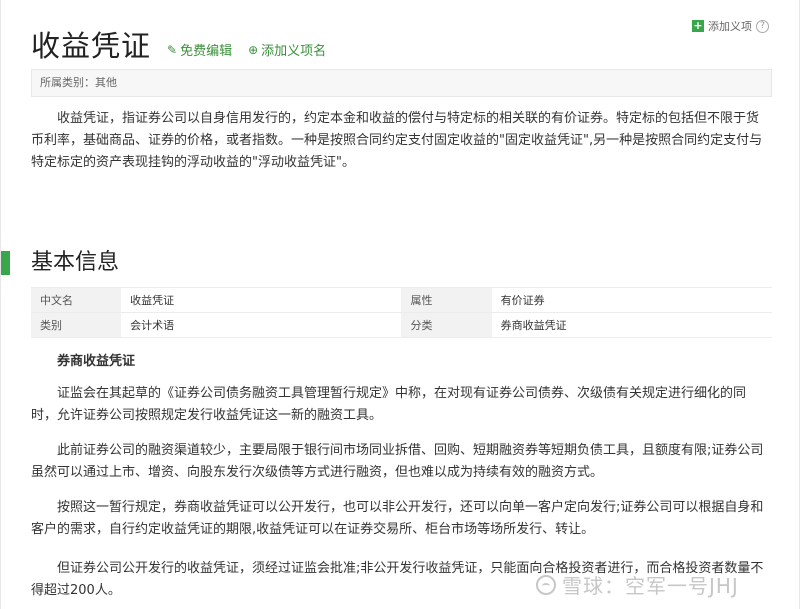  I want to click on info-value: 收益凭证, so click(261, 300).